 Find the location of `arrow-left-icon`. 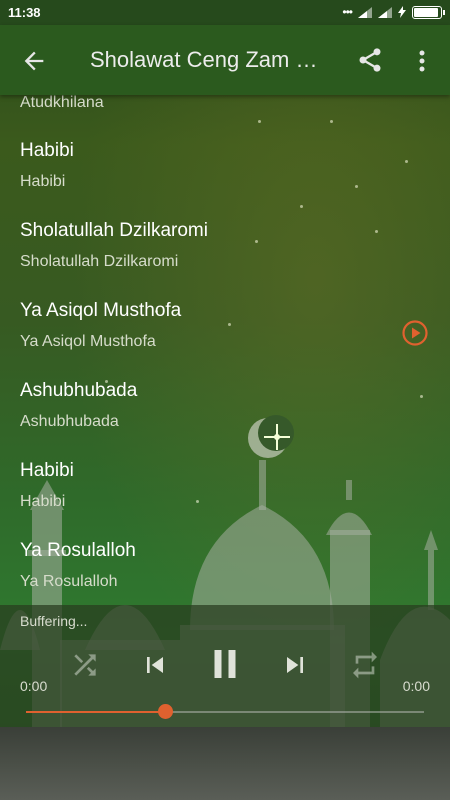

arrow-left-icon is located at coordinates (34, 61).